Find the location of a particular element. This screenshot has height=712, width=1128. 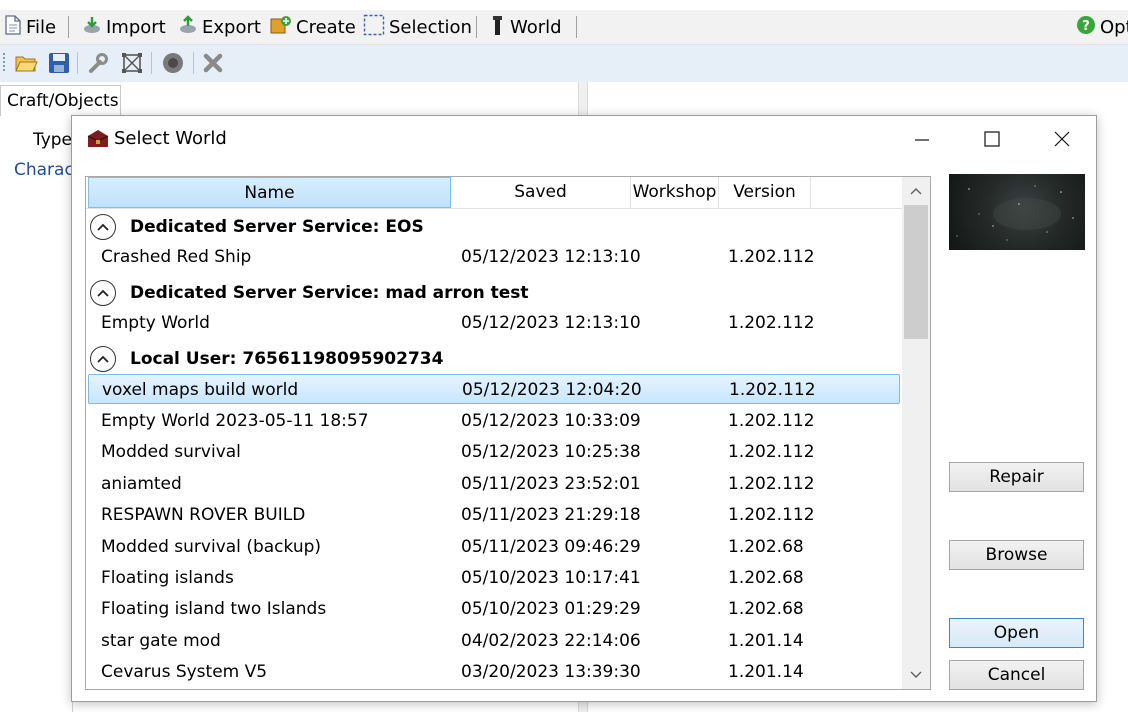

left-panel is located at coordinates (36, 416).